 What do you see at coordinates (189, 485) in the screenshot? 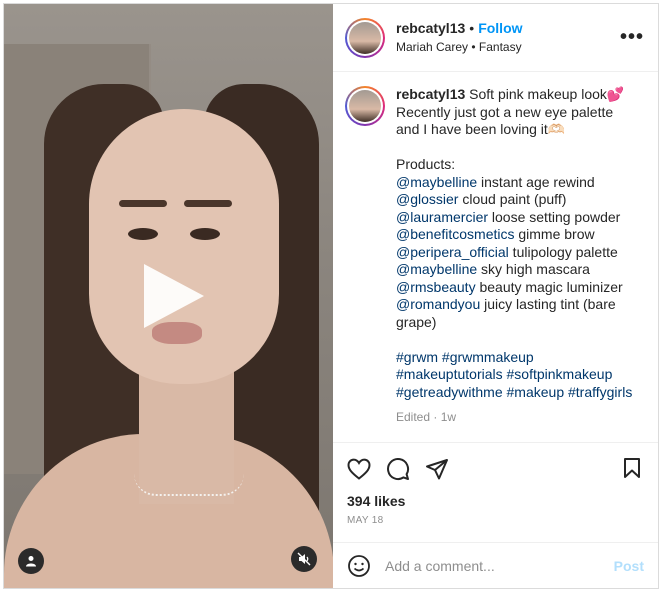
I see `video-scene-necklace` at bounding box center [189, 485].